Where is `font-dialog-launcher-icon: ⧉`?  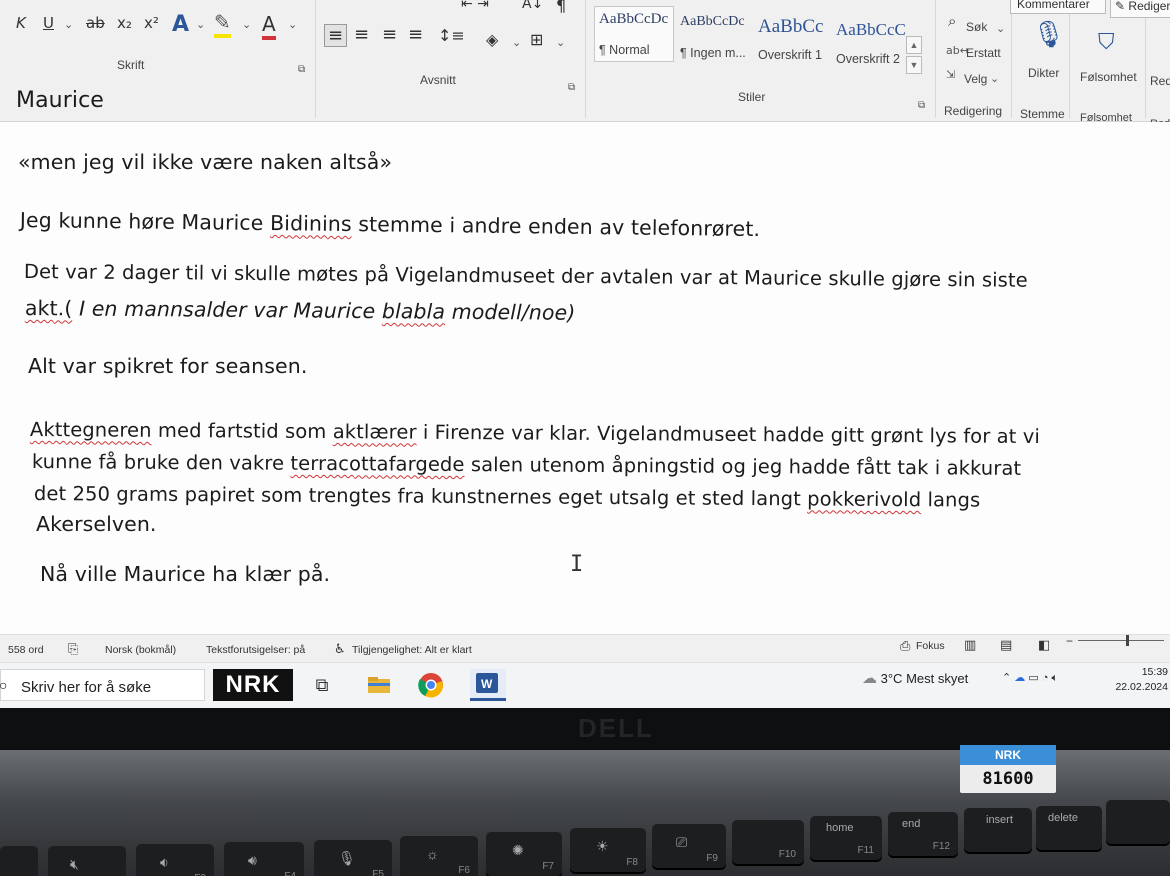
font-dialog-launcher-icon: ⧉ is located at coordinates (301, 69).